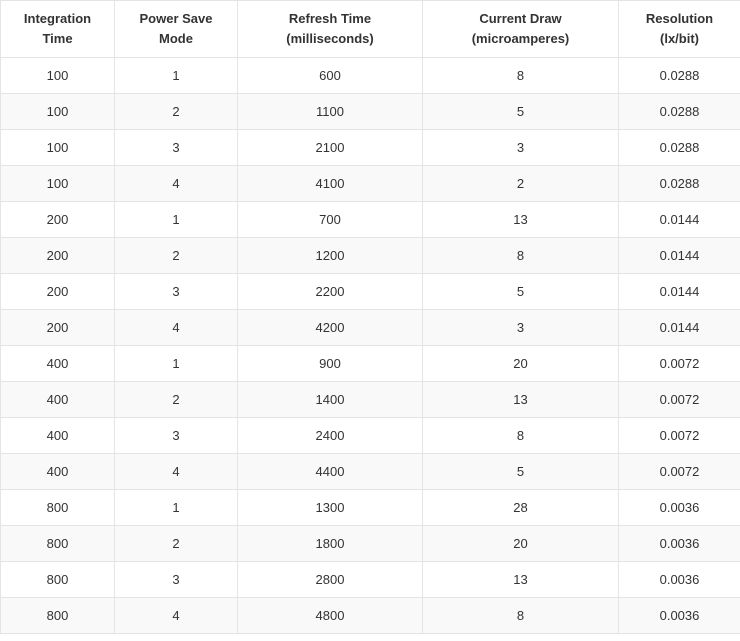 This screenshot has width=740, height=641. Describe the element at coordinates (330, 615) in the screenshot. I see `cell-refresh-time: 4800` at that location.